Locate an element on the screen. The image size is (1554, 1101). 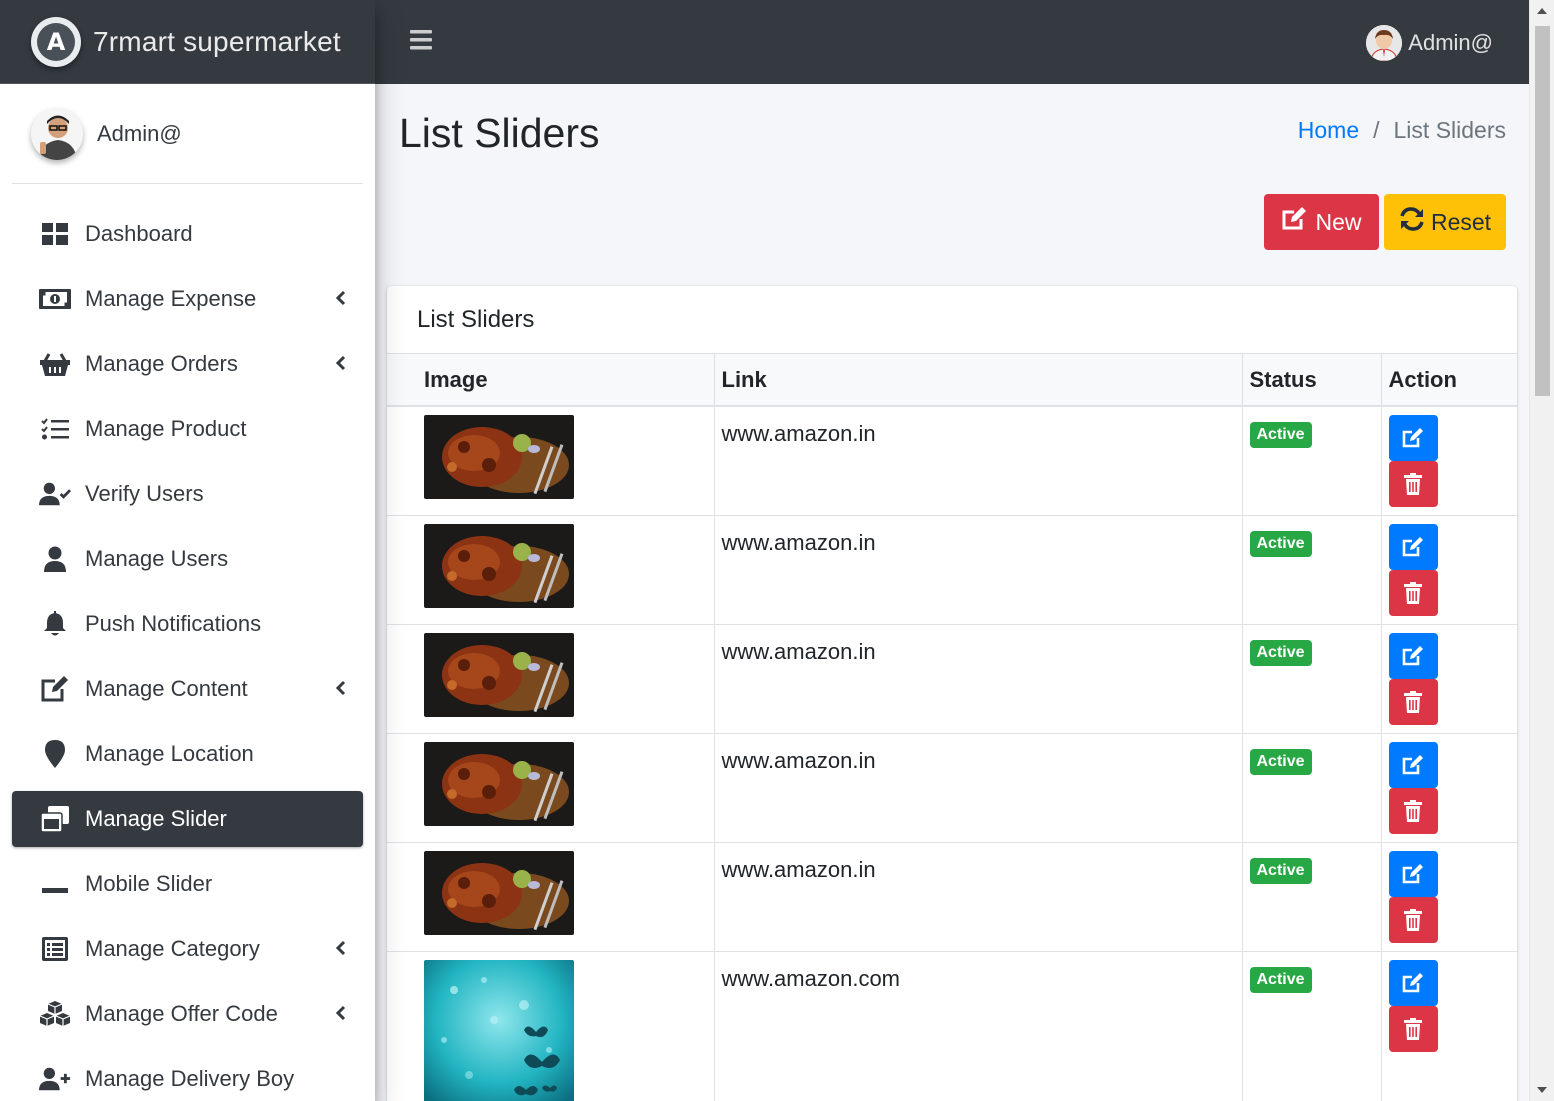
sidebar-item-dashboard: Dashboard is located at coordinates (187, 234).